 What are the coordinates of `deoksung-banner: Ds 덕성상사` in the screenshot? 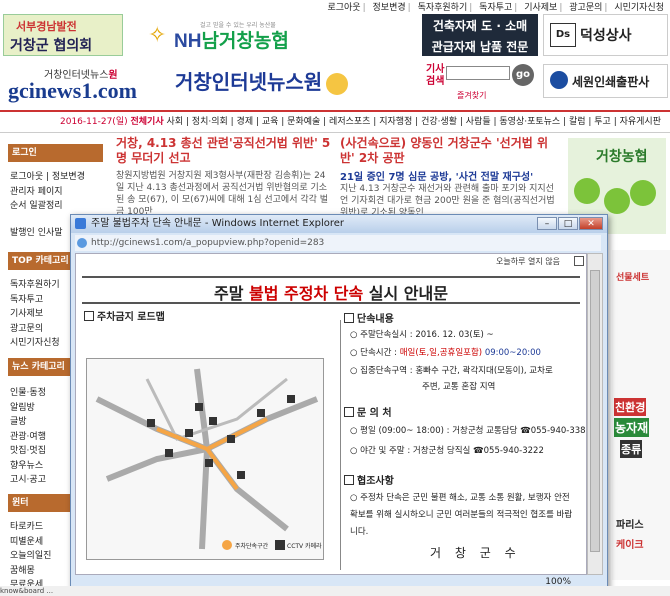 It's located at (605, 35).